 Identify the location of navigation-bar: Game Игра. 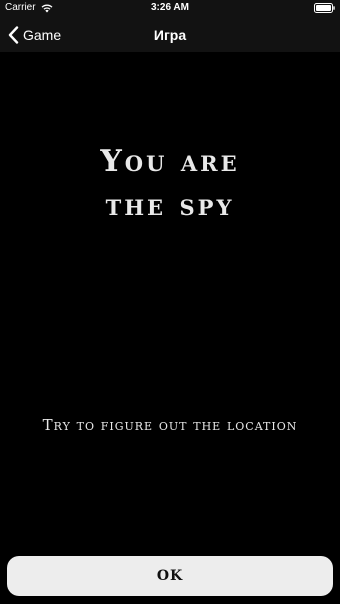
(170, 35).